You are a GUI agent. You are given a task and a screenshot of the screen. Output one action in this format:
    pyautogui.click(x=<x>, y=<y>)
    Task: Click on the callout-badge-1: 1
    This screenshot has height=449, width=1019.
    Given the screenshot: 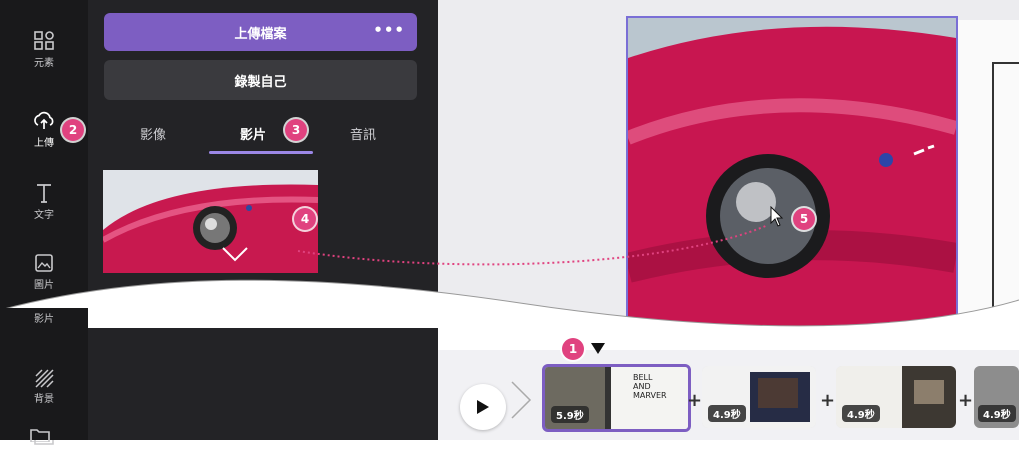 What is the action you would take?
    pyautogui.click(x=573, y=349)
    